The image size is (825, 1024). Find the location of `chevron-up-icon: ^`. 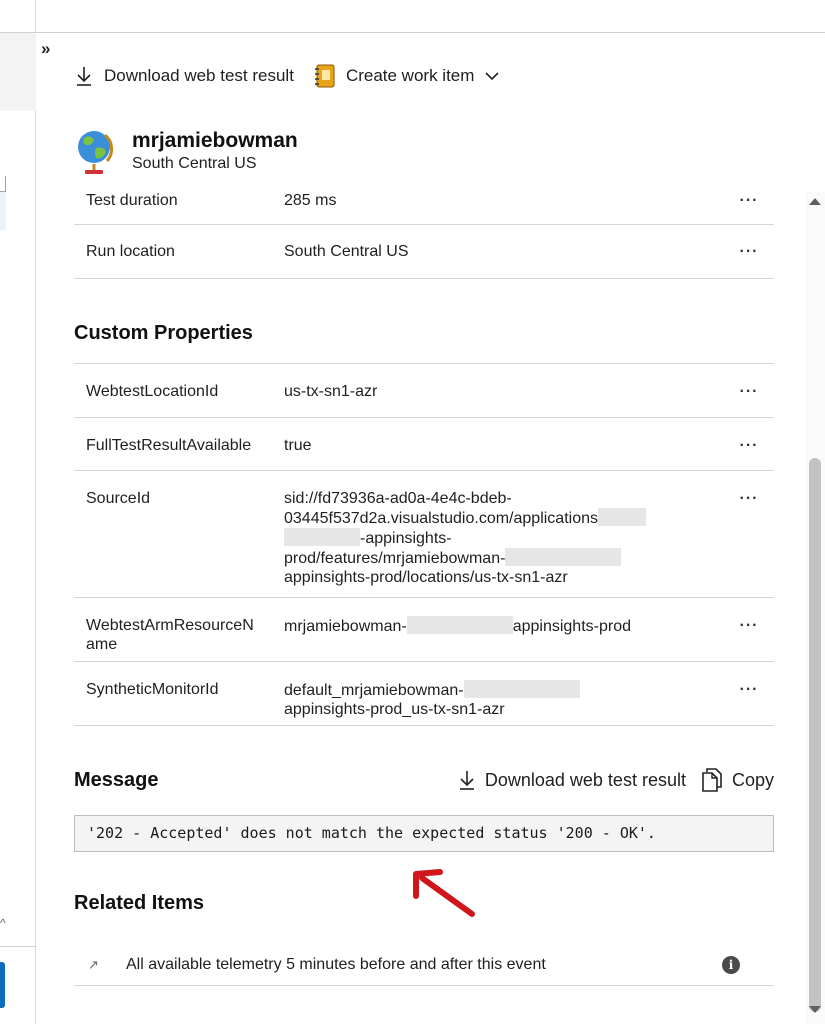

chevron-up-icon: ^ is located at coordinates (3, 923).